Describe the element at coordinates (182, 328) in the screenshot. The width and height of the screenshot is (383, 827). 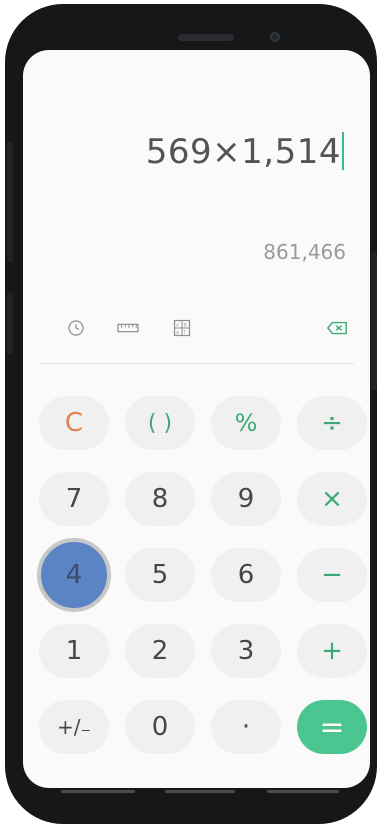
I see `scientific-mode-icon: √ π x!` at that location.